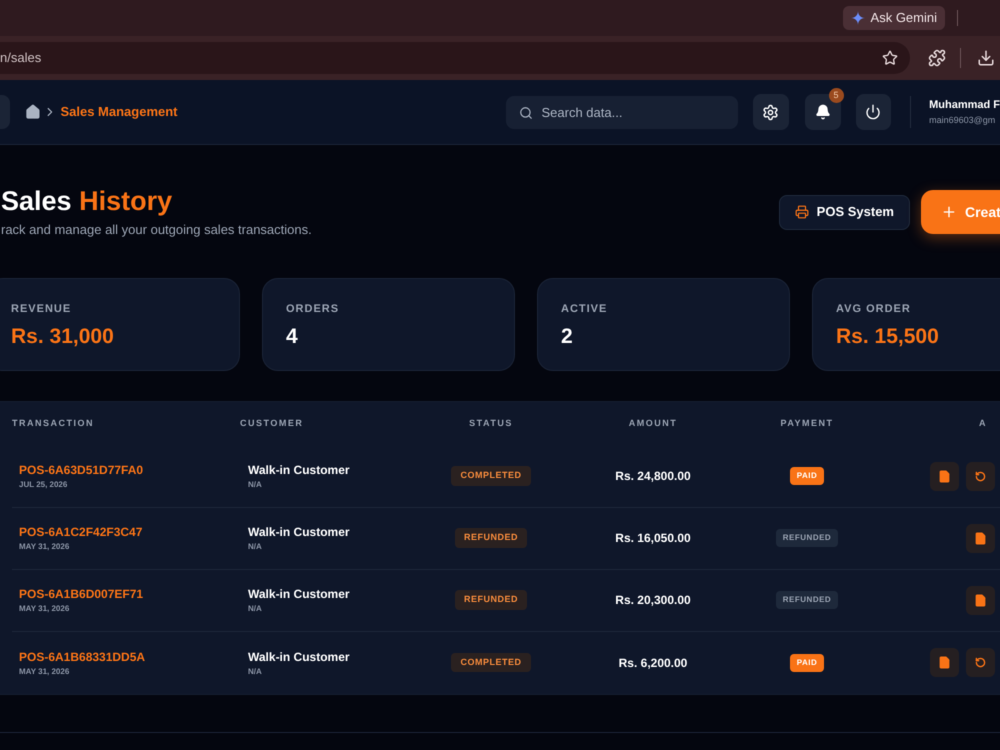 Image resolution: width=1000 pixels, height=750 pixels. I want to click on column-header: AMOUNT, so click(653, 423).